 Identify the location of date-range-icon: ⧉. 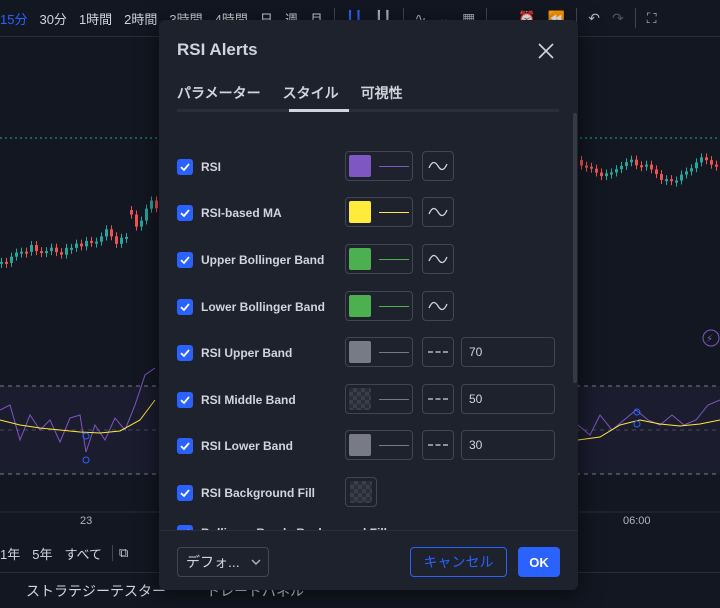
(123, 553).